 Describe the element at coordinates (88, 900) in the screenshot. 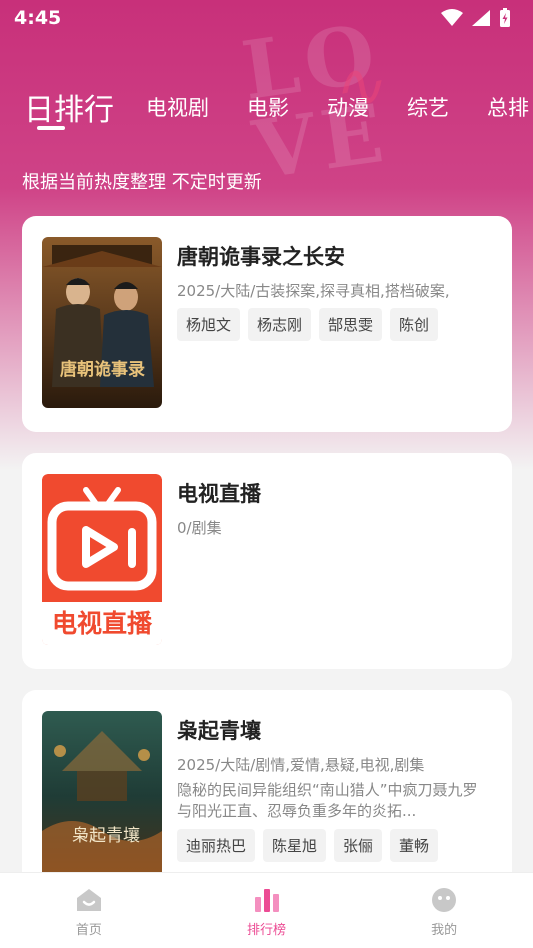

I see `home-icon` at that location.